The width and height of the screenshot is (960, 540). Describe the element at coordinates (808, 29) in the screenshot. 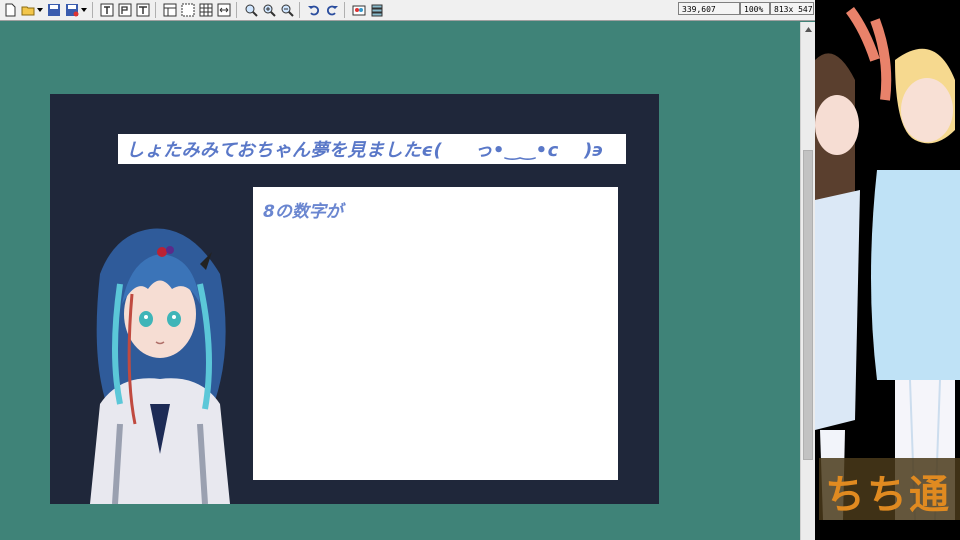

I see `scroll-up-arrow-icon` at that location.